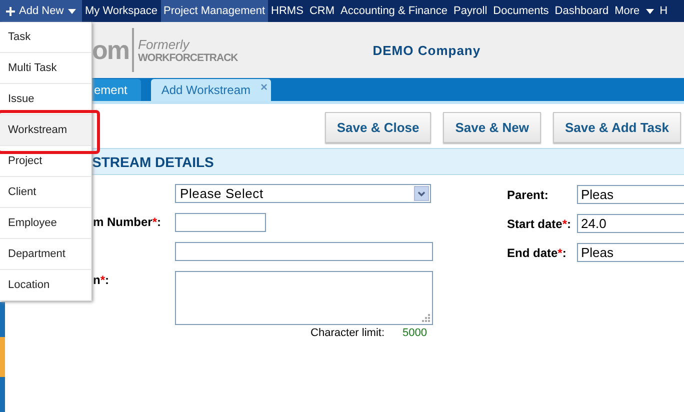  What do you see at coordinates (303, 193) in the screenshot?
I see `select-field: Please Select` at bounding box center [303, 193].